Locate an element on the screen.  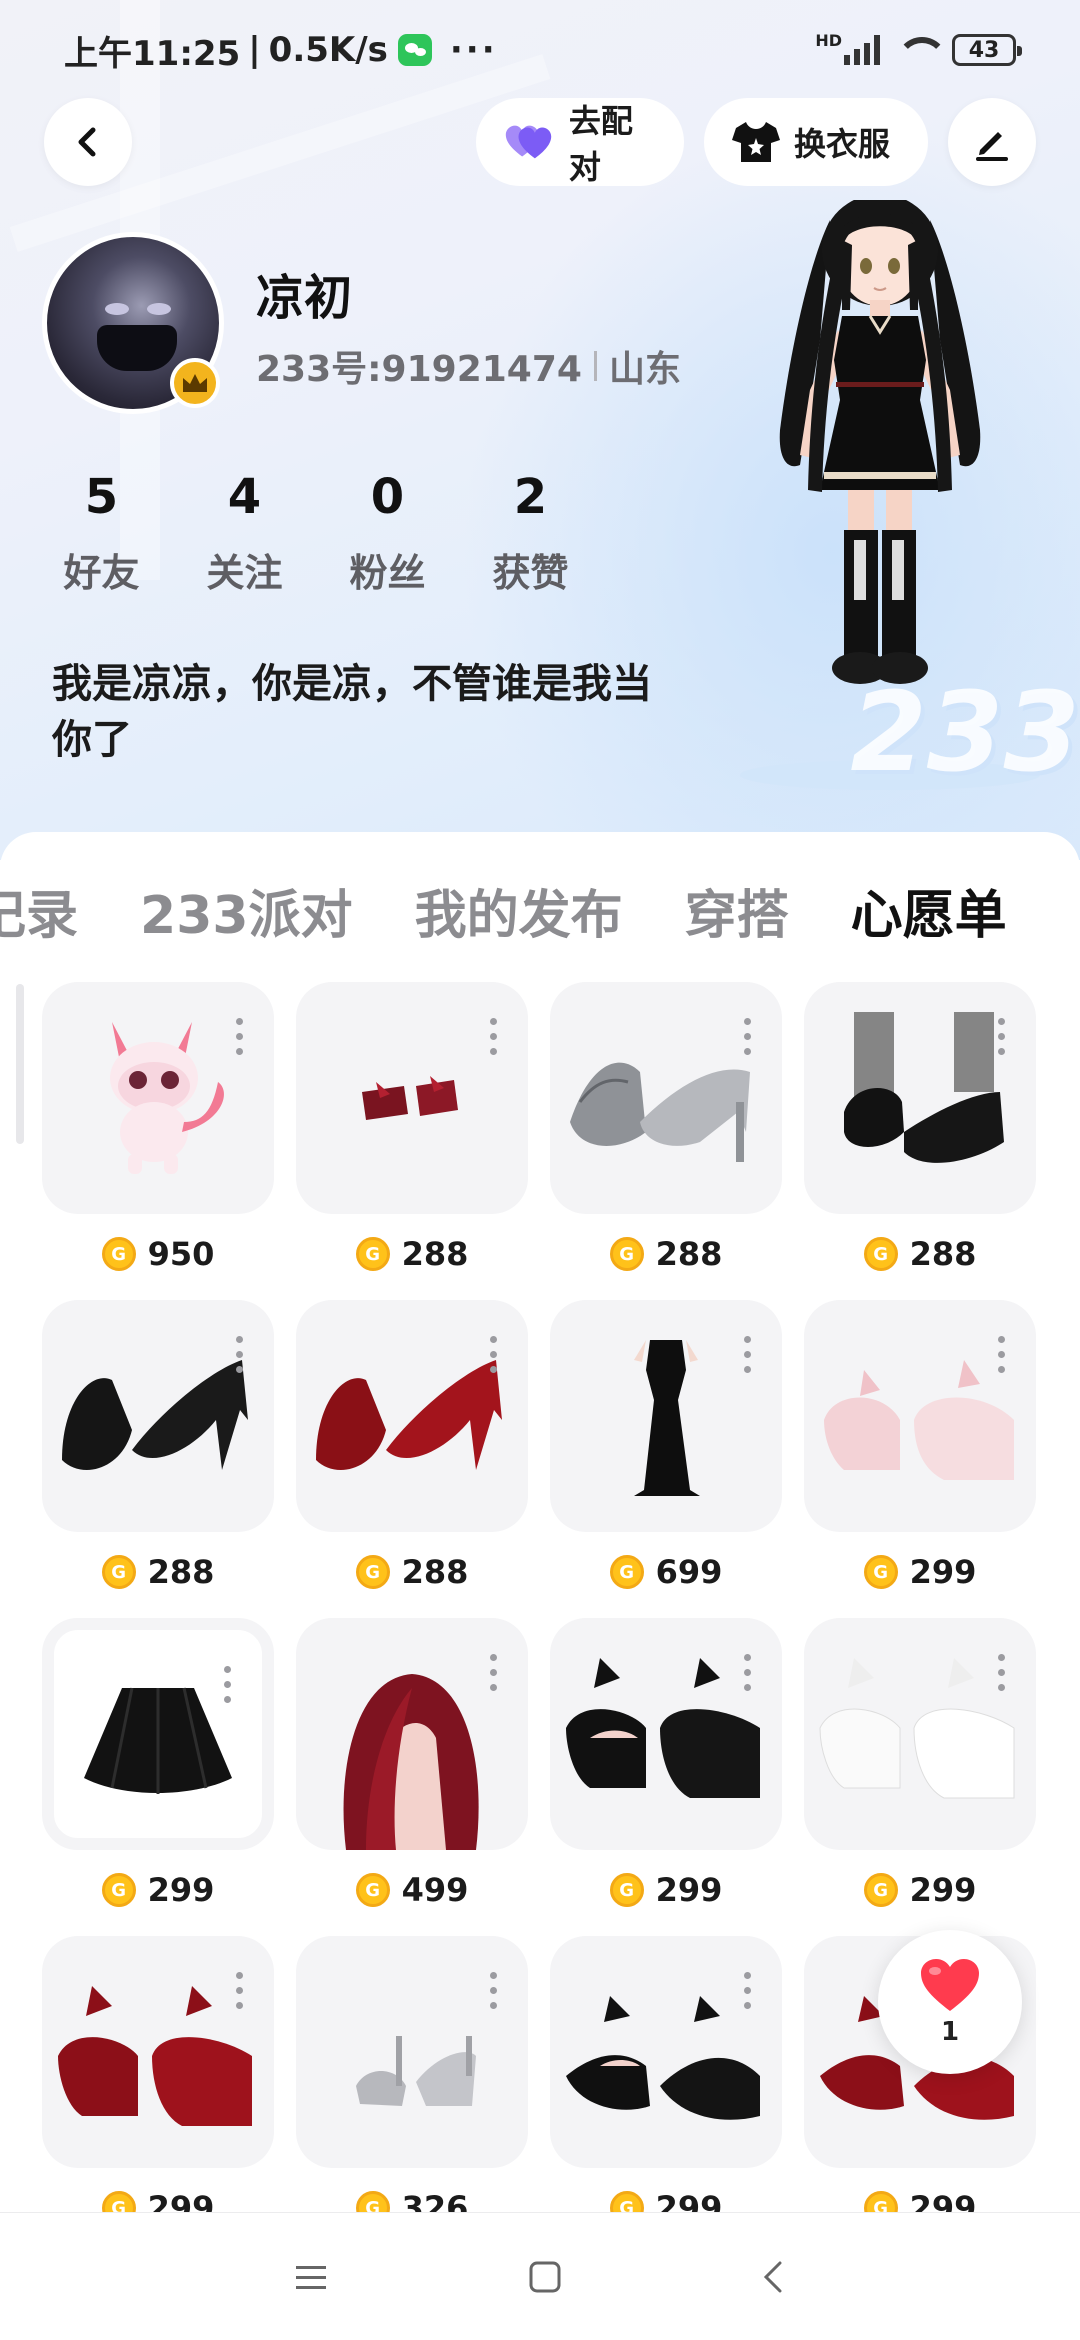
crown-icon is located at coordinates (195, 383).